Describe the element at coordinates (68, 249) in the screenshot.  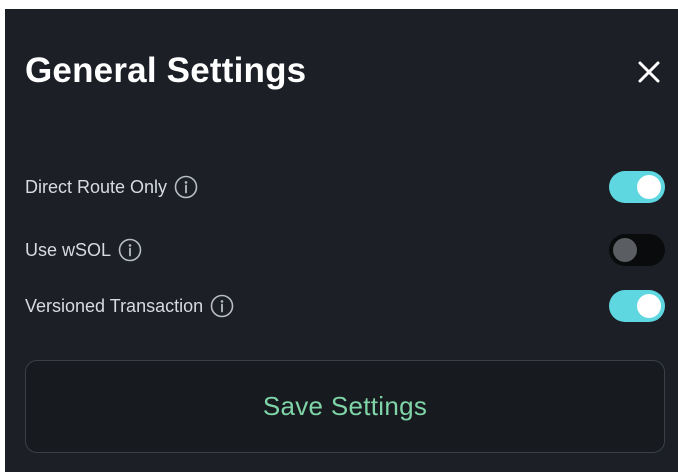
I see `setting-label: Use wSOL` at that location.